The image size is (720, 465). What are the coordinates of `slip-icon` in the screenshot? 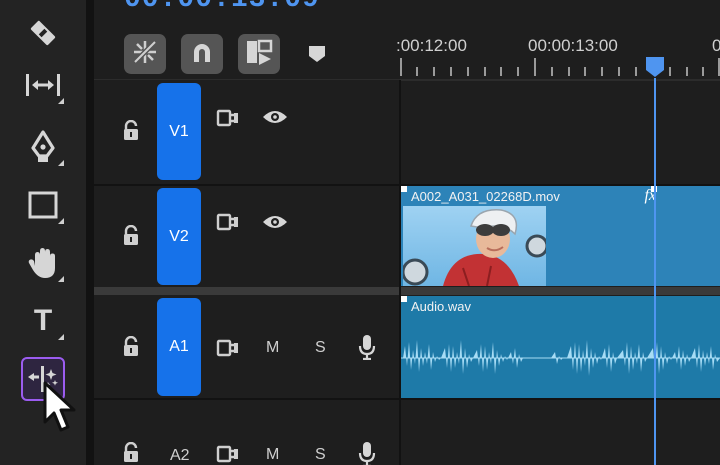 It's located at (43, 85).